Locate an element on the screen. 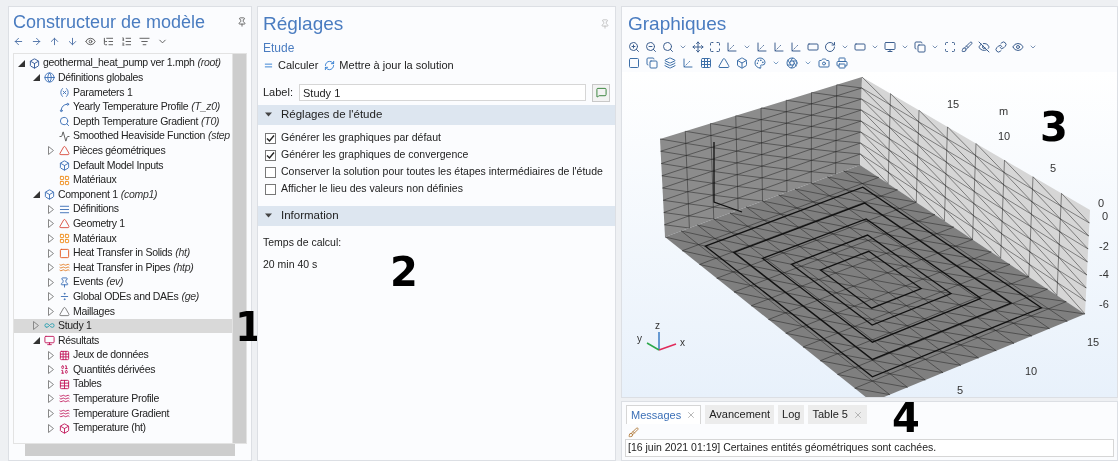 This screenshot has height=461, width=1118. forward-arrow-icon is located at coordinates (36, 41).